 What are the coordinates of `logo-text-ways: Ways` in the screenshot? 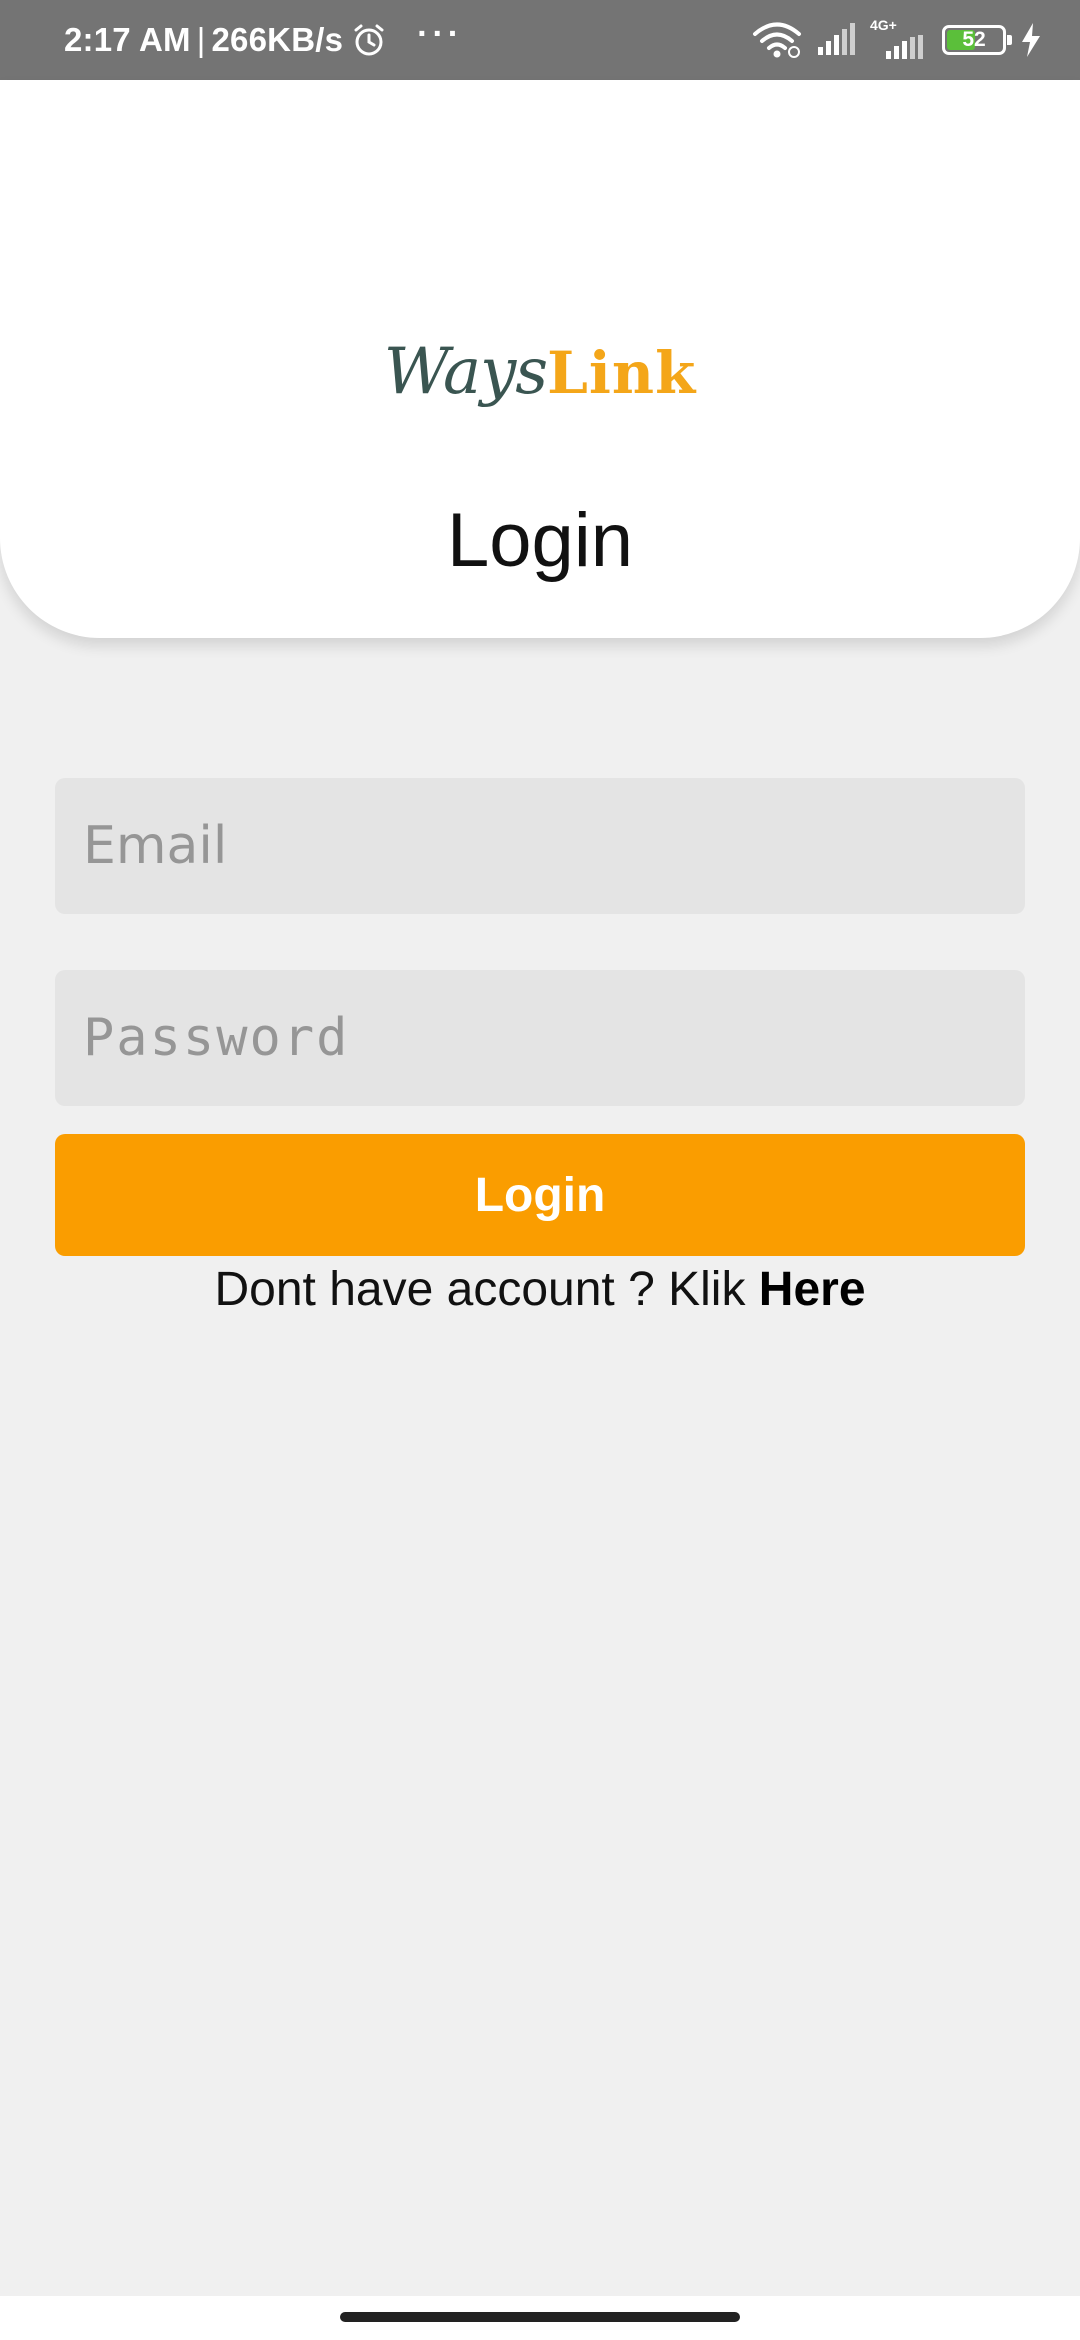 It's located at (465, 372).